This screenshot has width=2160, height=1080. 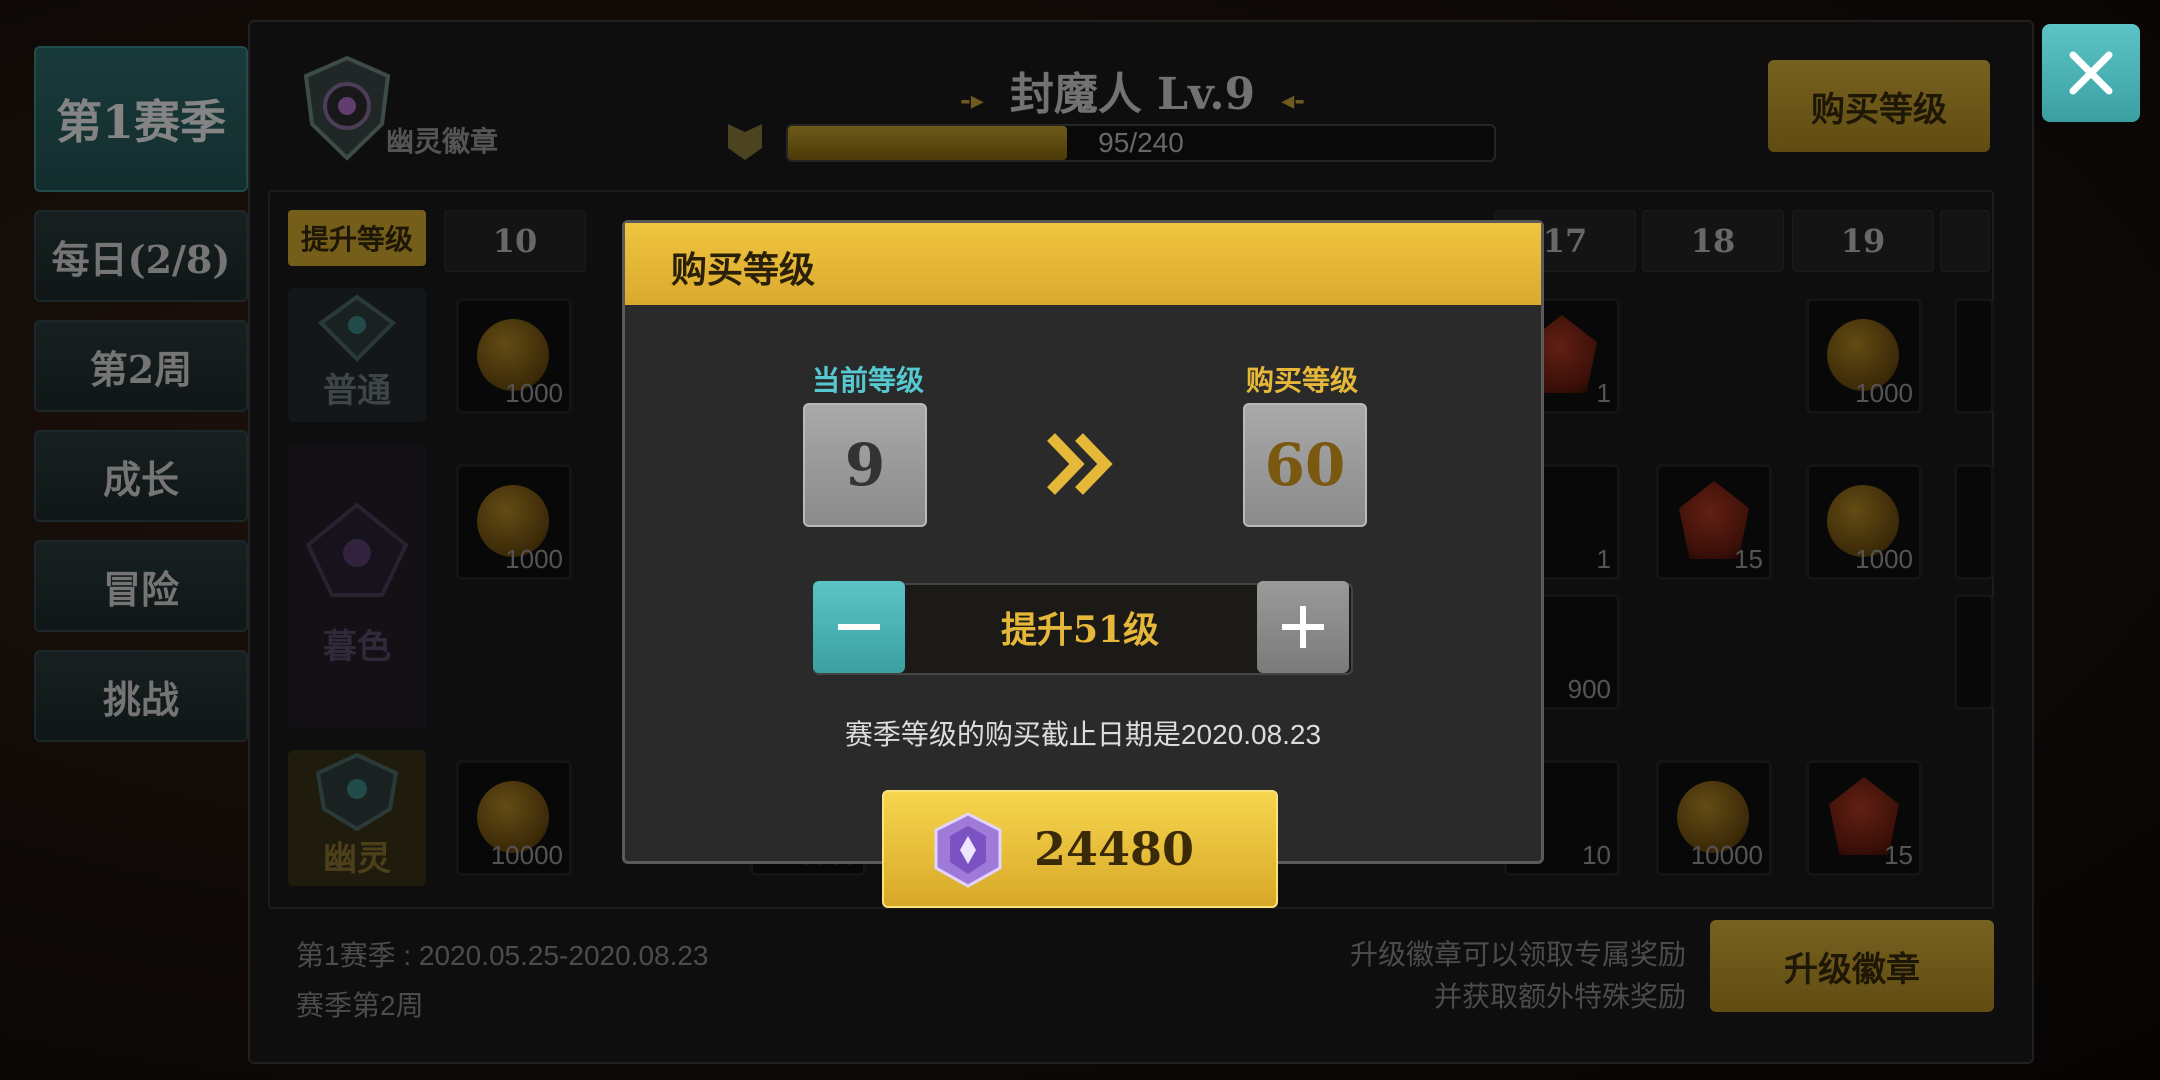 I want to click on minus-icon, so click(x=859, y=627).